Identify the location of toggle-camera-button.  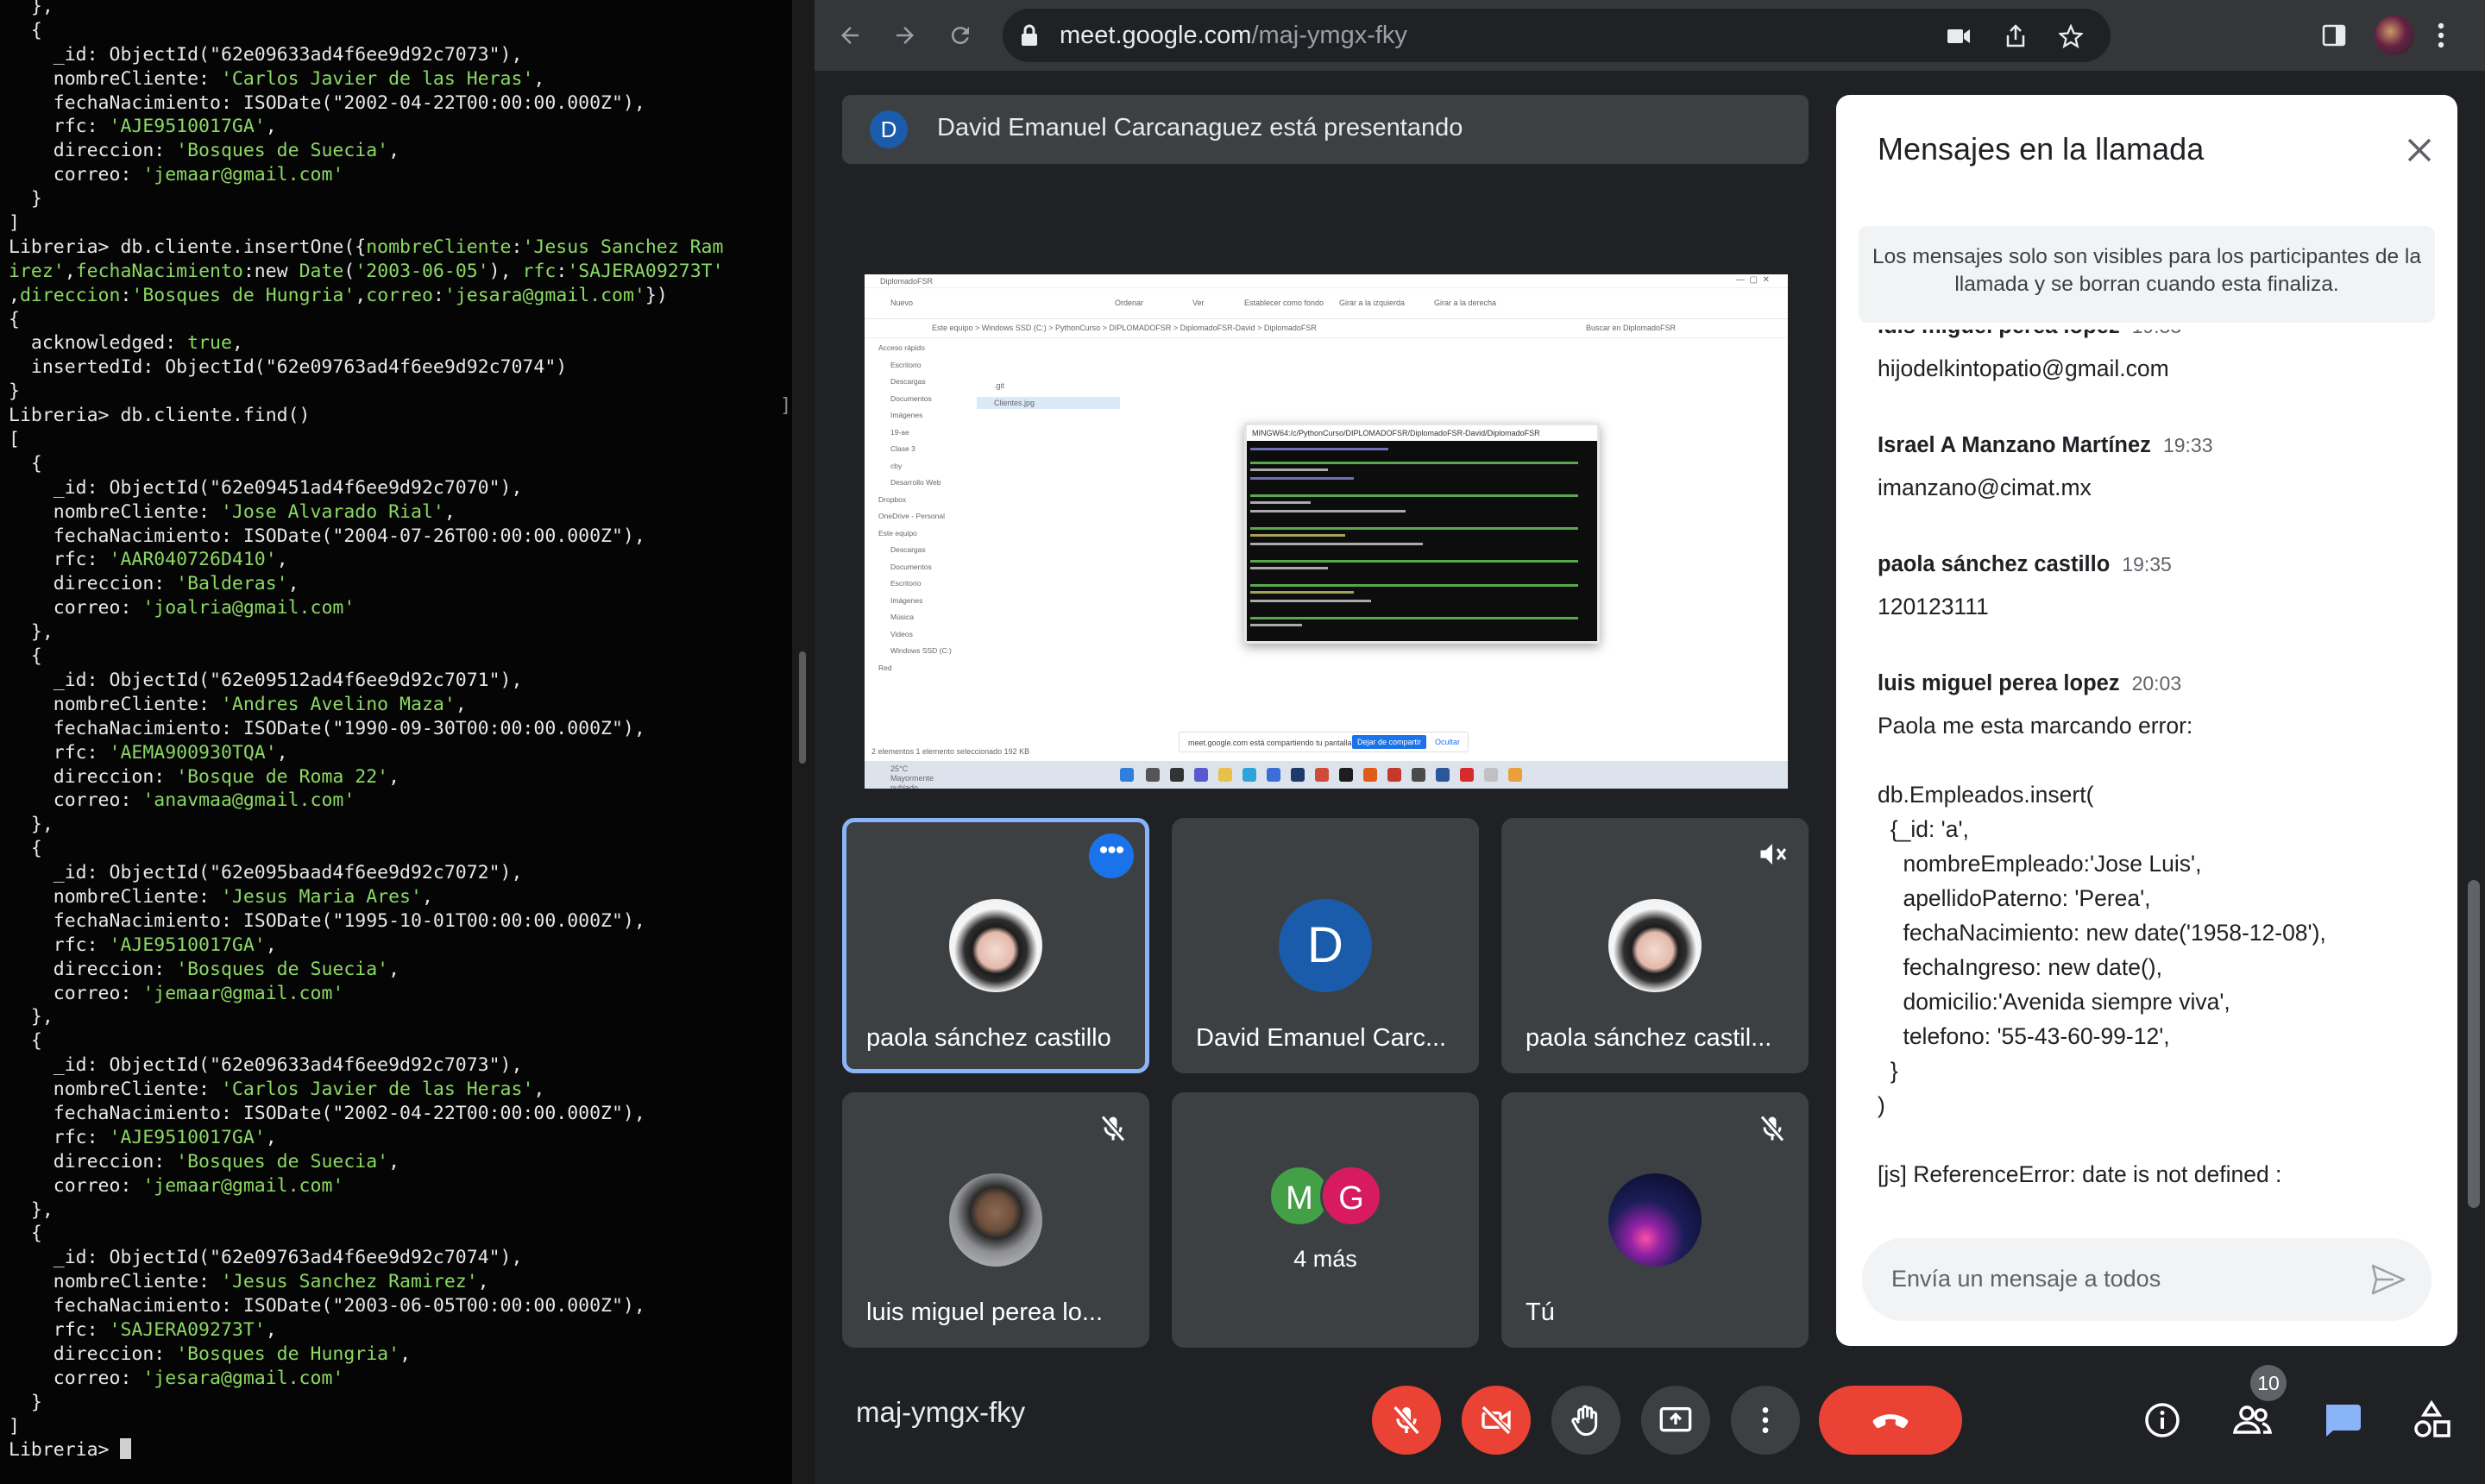
(1496, 1420).